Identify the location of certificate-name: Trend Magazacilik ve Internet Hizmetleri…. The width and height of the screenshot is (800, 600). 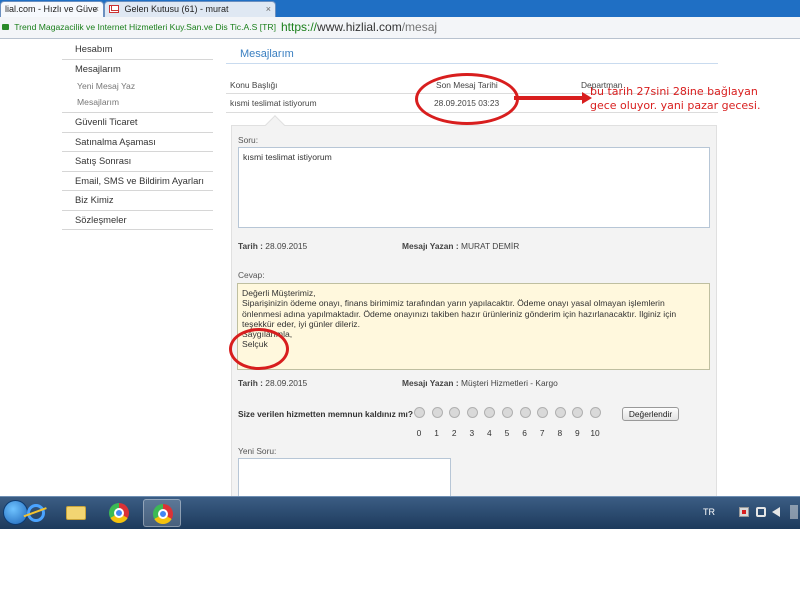
(145, 27).